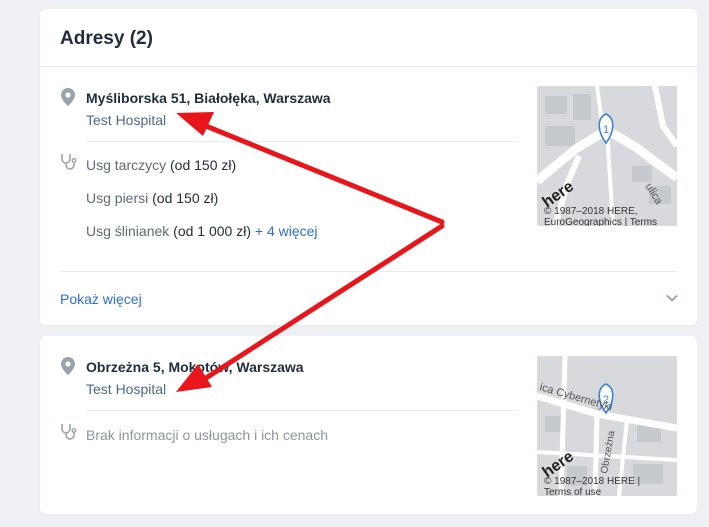 The image size is (709, 527). I want to click on map-copyright-line: © 1987–2018 HERE,, so click(591, 211).